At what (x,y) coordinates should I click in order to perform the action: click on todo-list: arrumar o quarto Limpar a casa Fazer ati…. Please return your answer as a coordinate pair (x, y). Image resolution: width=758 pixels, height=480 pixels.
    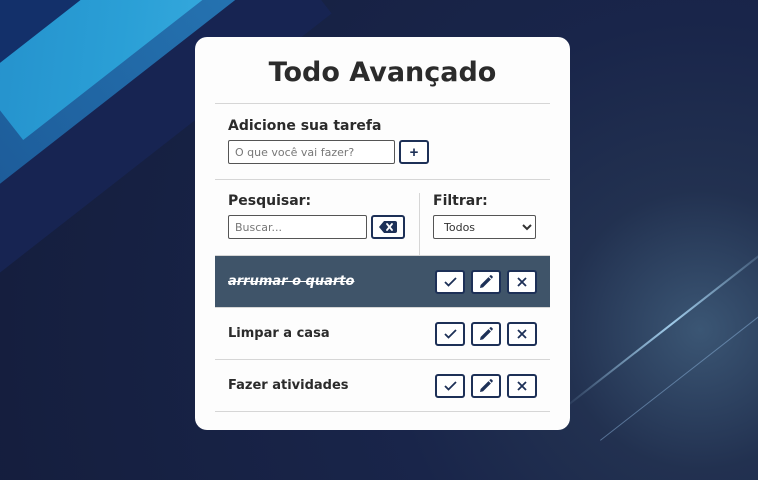
    Looking at the image, I should click on (382, 334).